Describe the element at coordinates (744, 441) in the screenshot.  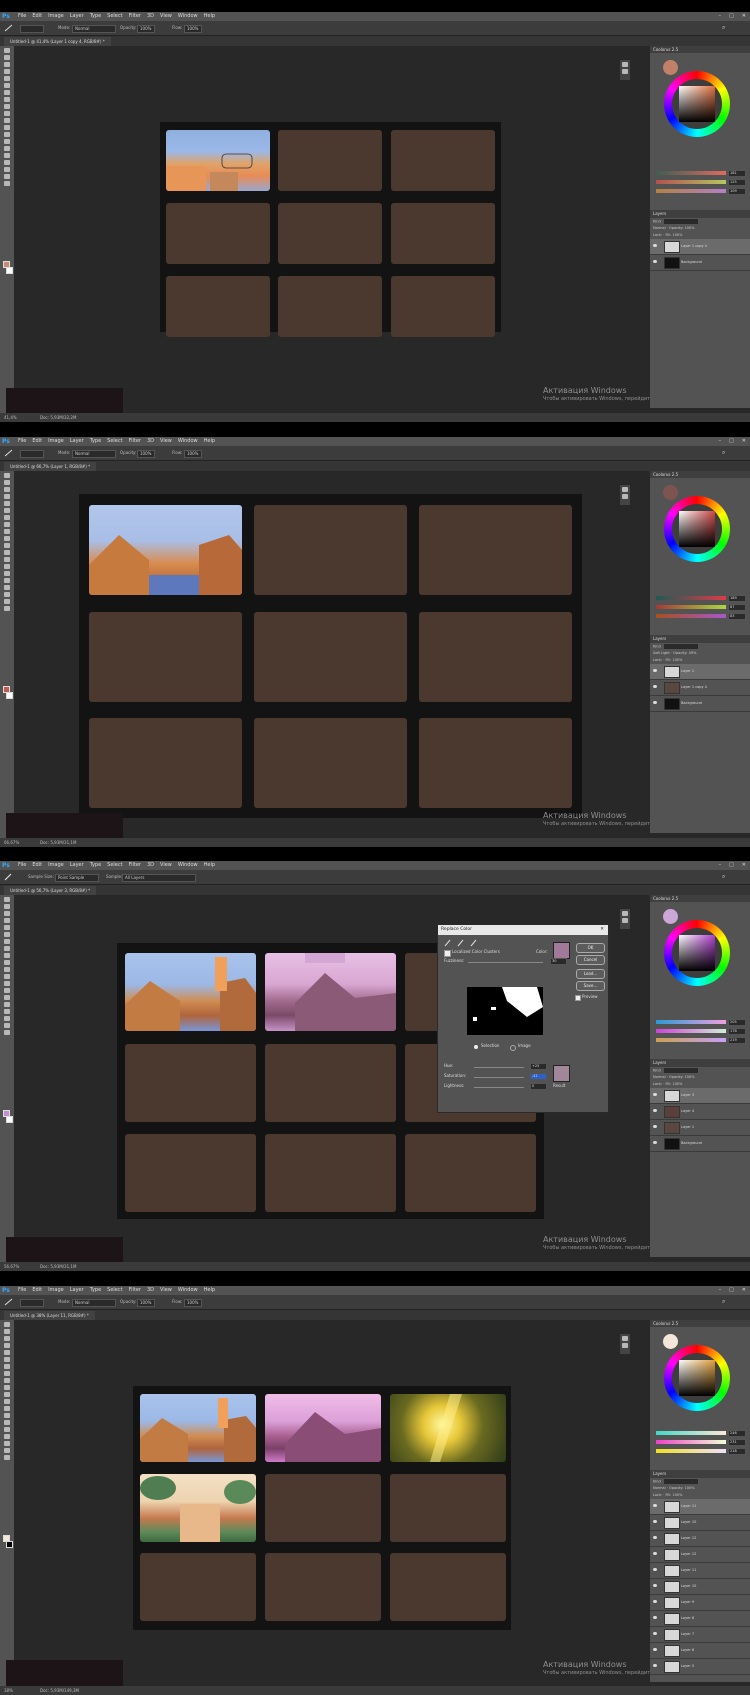
I see `close-icon: ✕` at that location.